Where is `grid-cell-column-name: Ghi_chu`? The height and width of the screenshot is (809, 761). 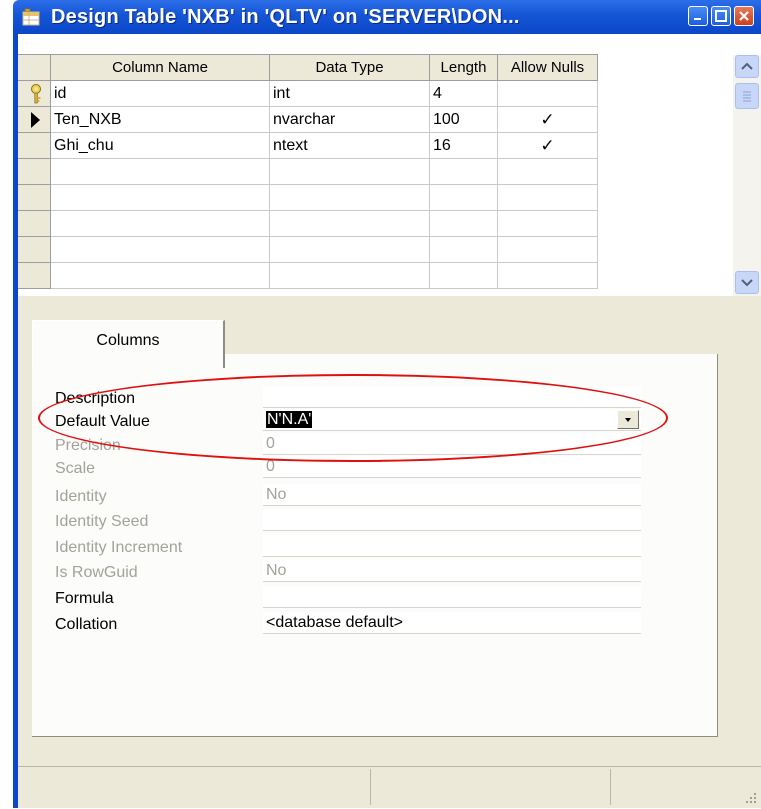
grid-cell-column-name: Ghi_chu is located at coordinates (160, 146).